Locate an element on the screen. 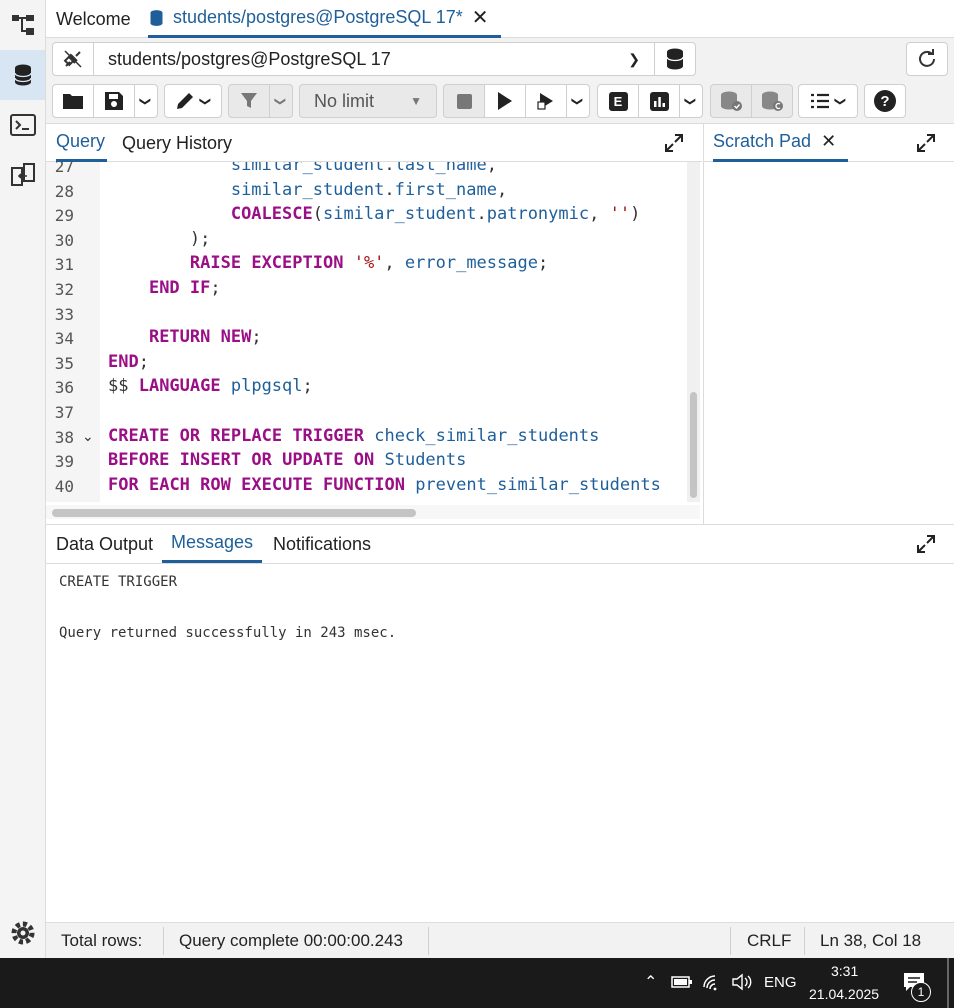  filter-icon is located at coordinates (249, 100).